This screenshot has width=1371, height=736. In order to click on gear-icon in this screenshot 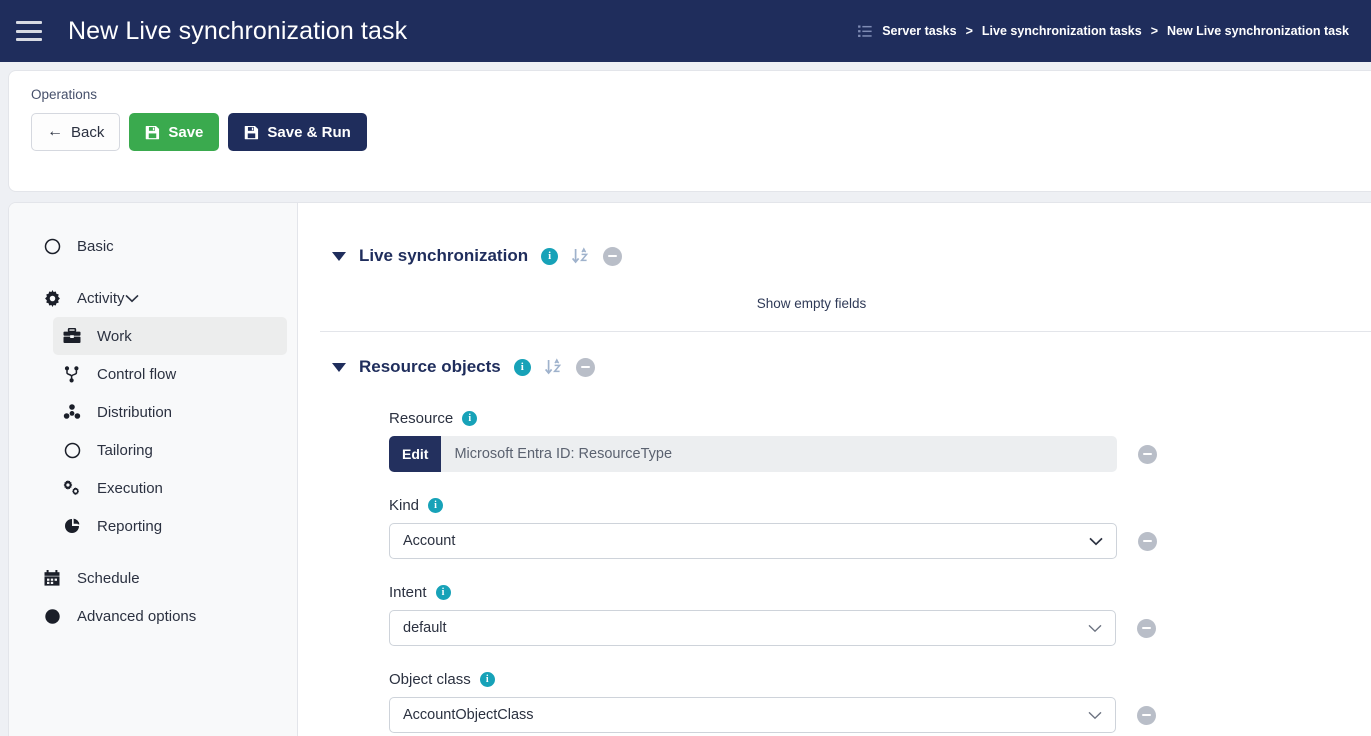, I will do `click(52, 298)`.